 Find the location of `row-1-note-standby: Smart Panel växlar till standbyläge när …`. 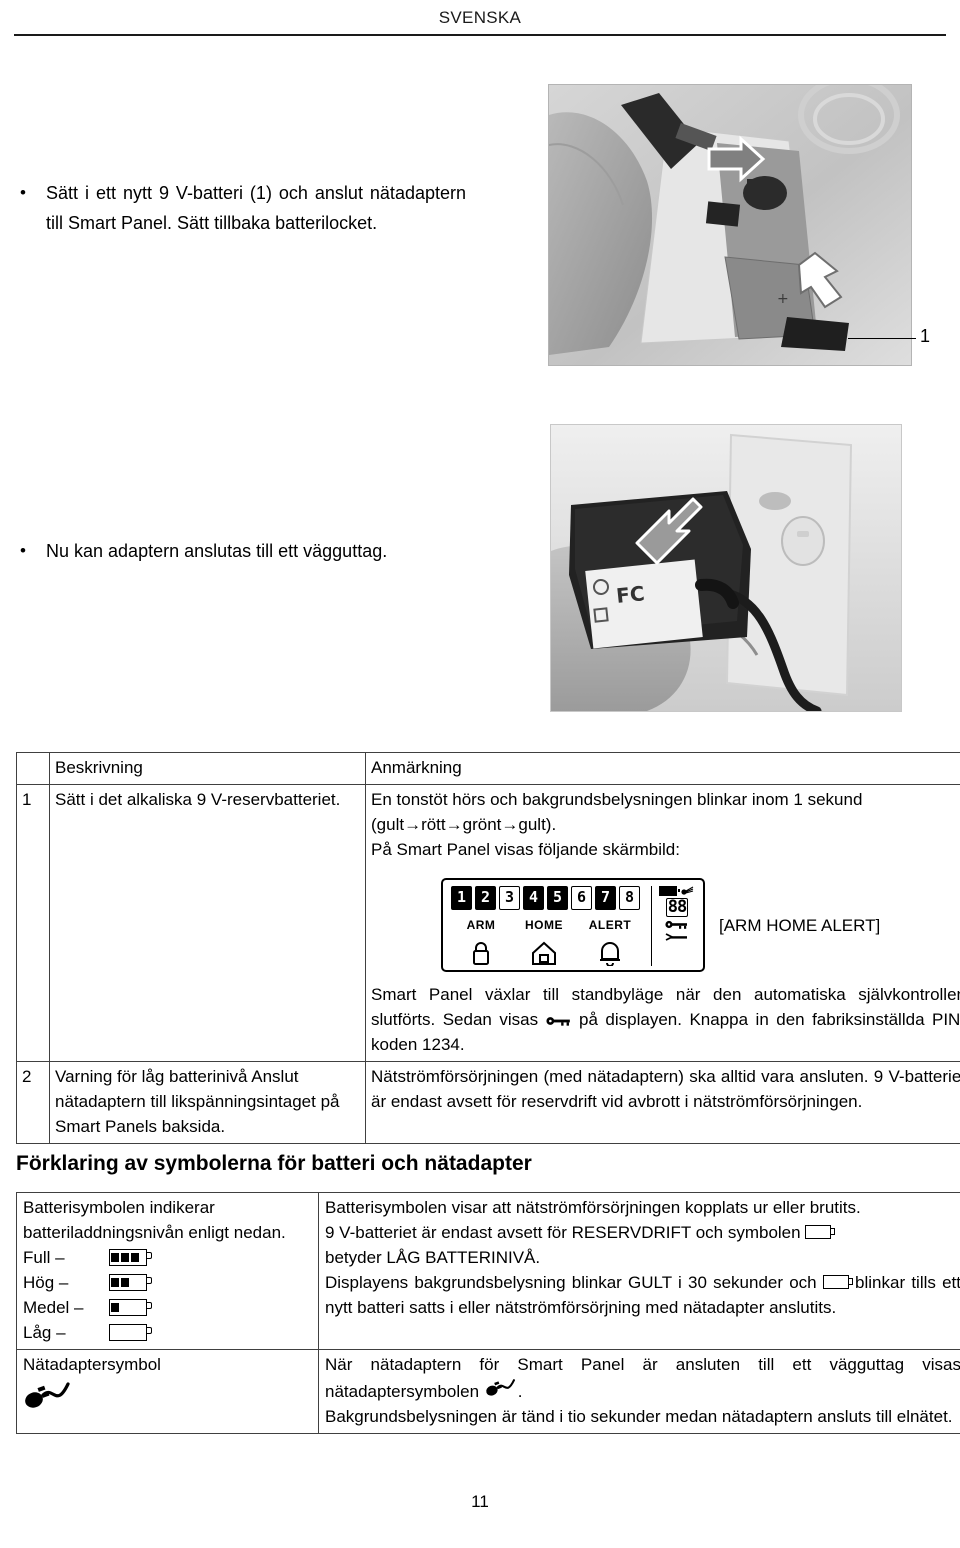

row-1-note-standby: Smart Panel växlar till standbyläge när … is located at coordinates (665, 1019).